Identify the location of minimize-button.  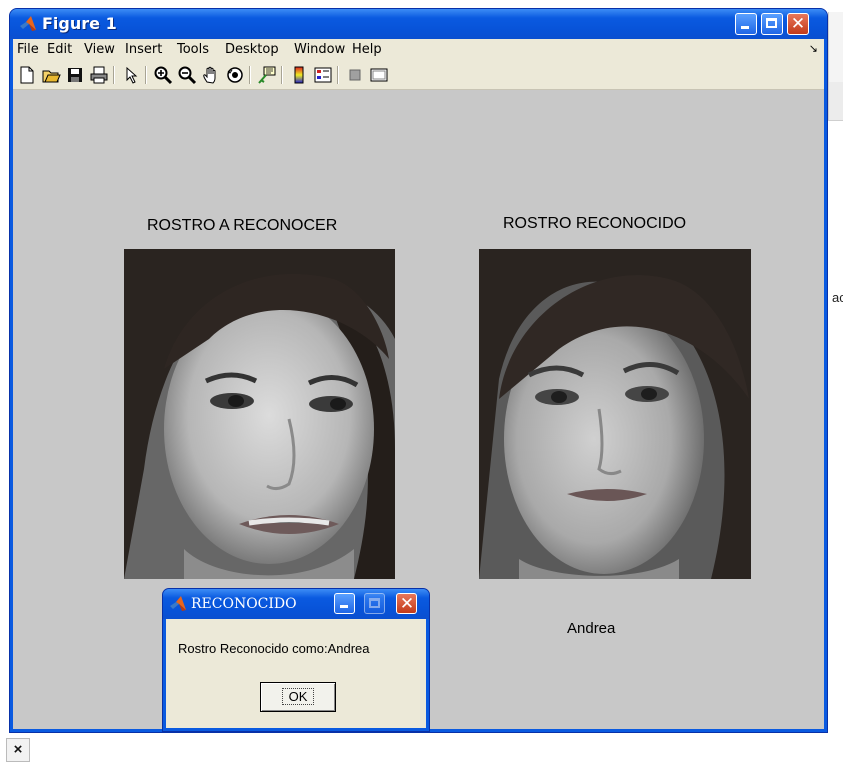
(746, 24).